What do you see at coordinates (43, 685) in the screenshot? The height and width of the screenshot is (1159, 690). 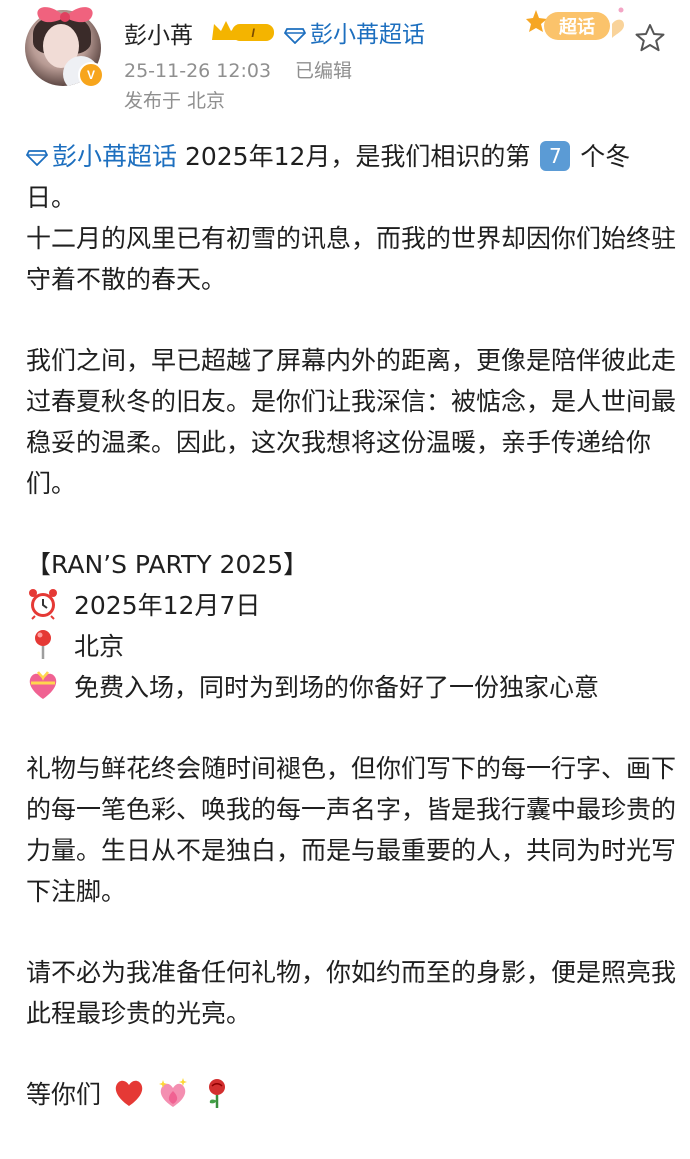 I see `heart-gift-icon` at bounding box center [43, 685].